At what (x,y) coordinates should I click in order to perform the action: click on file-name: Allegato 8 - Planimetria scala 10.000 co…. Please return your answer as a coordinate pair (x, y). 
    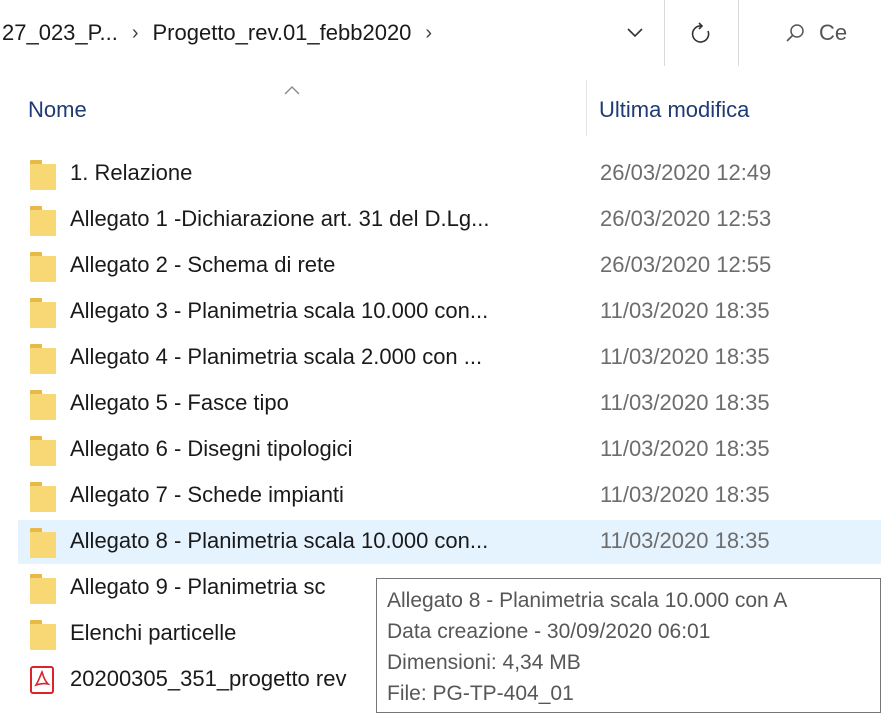
    Looking at the image, I should click on (279, 540).